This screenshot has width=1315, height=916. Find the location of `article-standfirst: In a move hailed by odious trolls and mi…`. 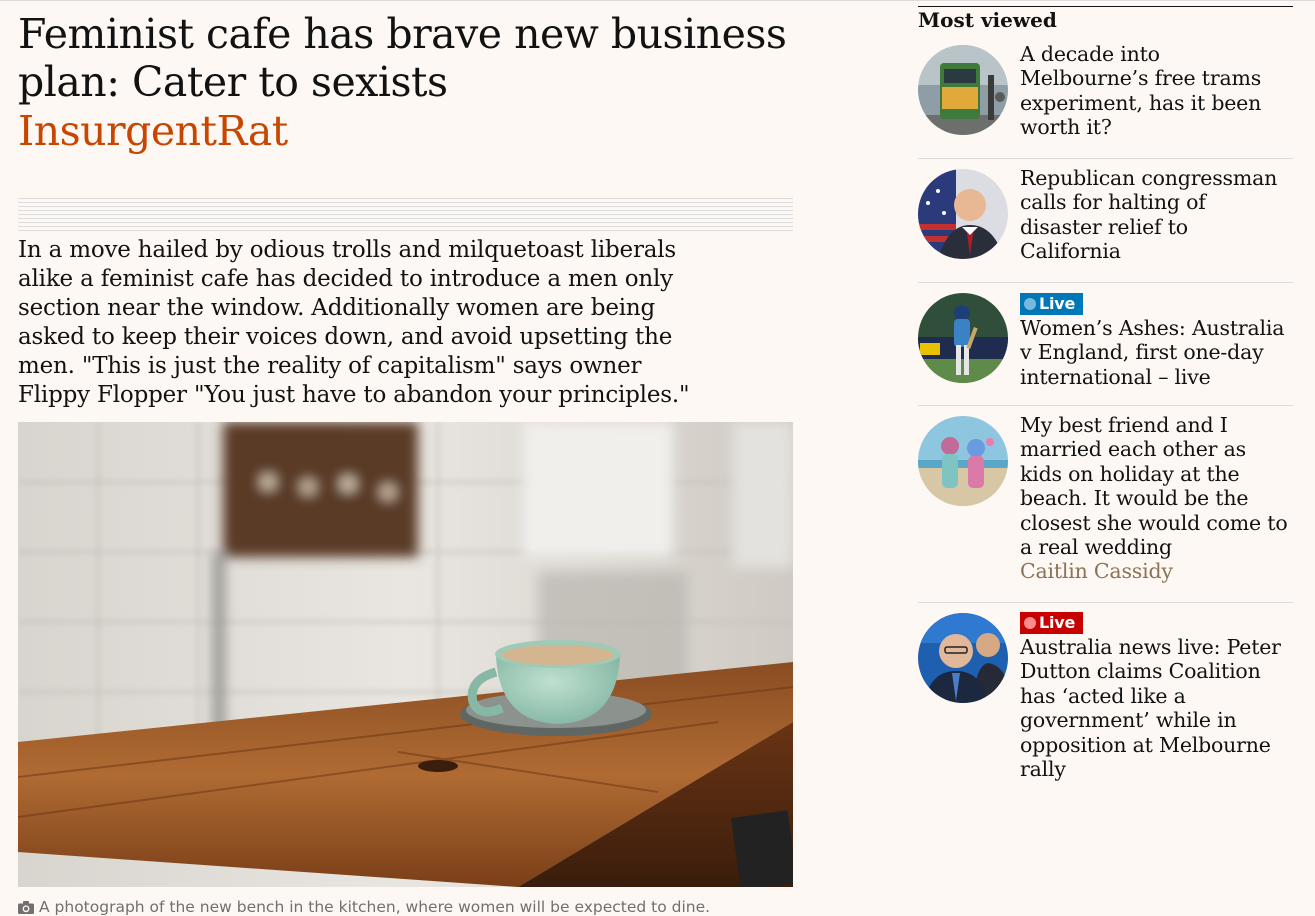

article-standfirst: In a move hailed by odious trolls and mi… is located at coordinates (354, 322).